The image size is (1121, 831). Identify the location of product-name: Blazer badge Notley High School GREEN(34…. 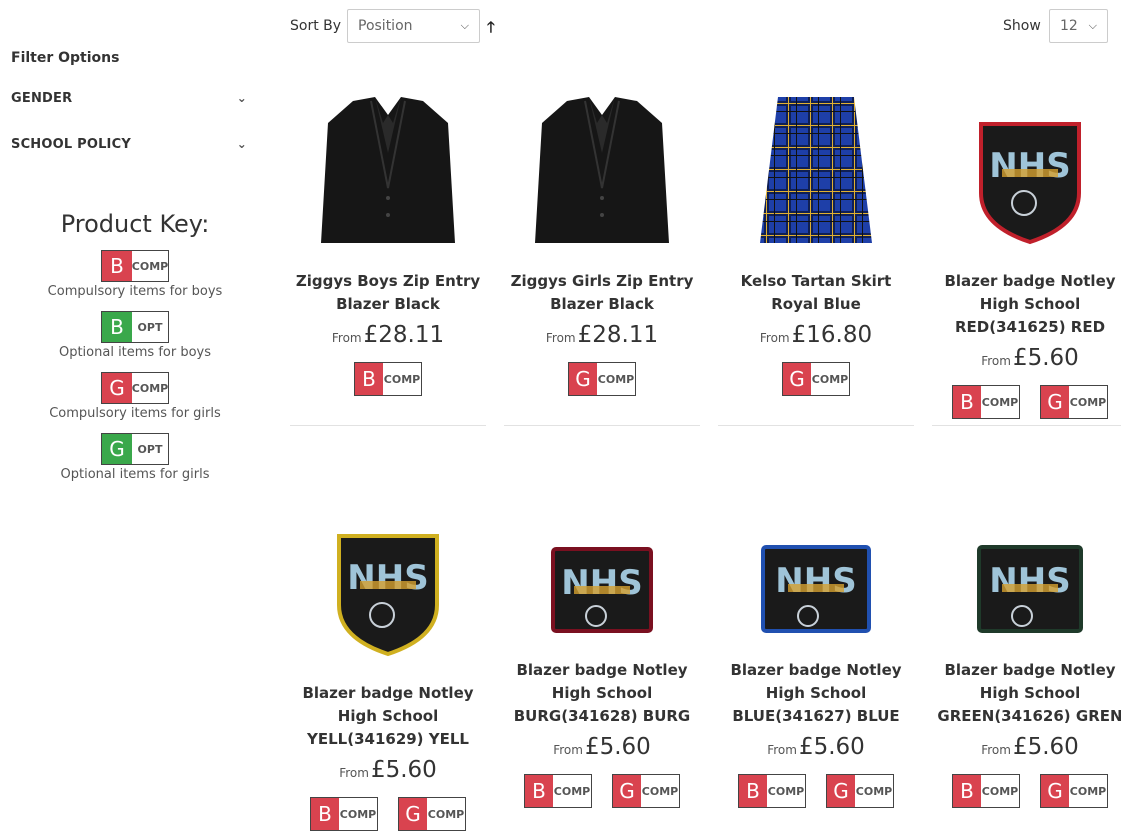
(1025, 693).